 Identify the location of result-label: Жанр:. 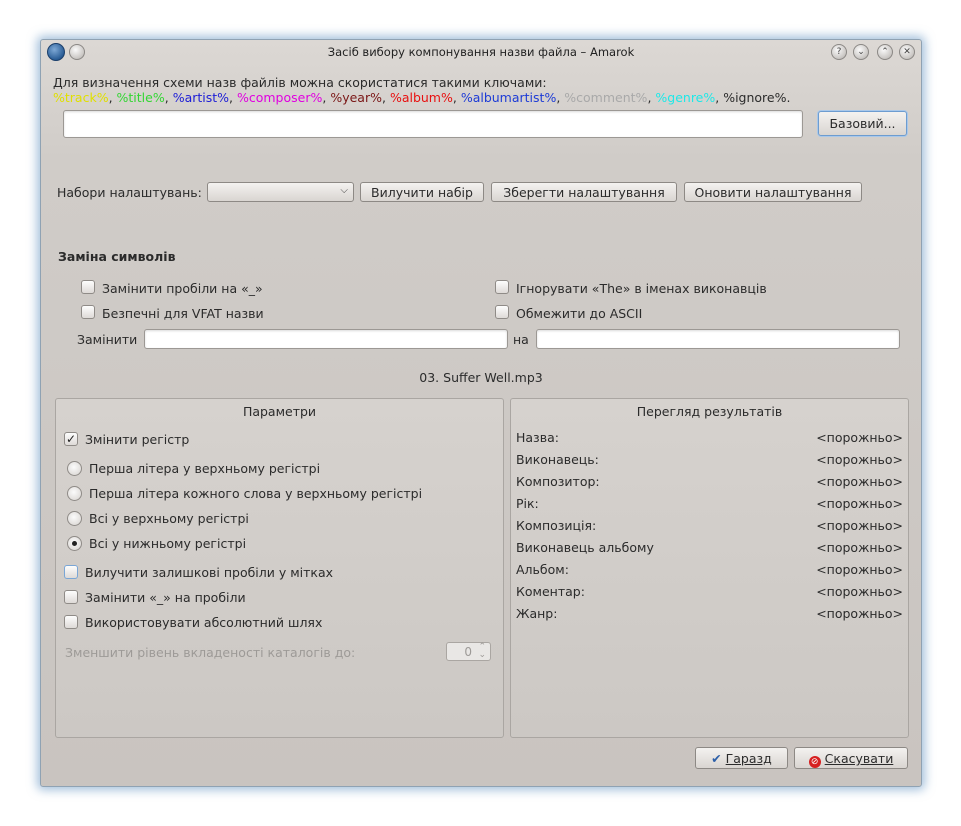
(537, 613).